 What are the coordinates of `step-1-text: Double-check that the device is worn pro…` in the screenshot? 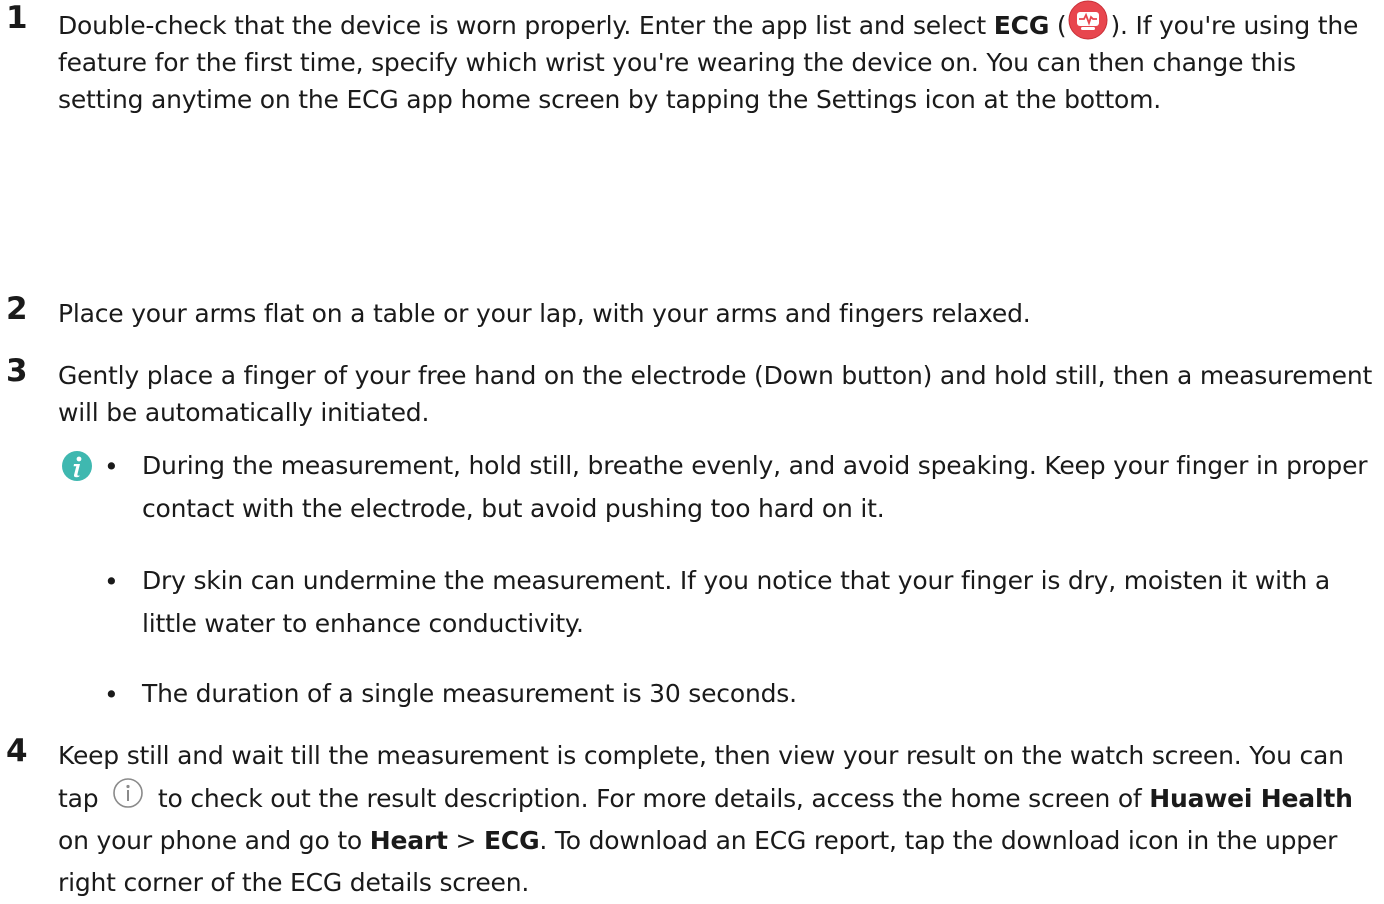 It's located at (717, 59).